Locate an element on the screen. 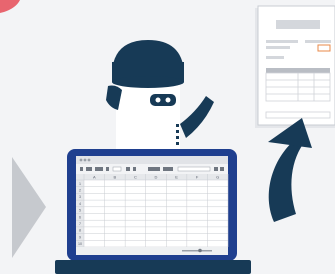 The image size is (335, 274). row-header-label: 5 is located at coordinates (80, 211).